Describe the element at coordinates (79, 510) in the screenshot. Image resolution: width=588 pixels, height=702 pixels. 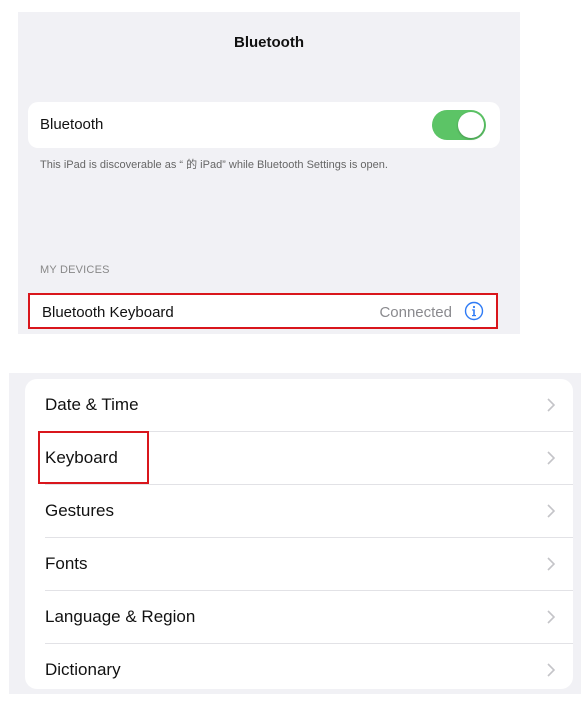
I see `list-item-label: Gestures` at that location.